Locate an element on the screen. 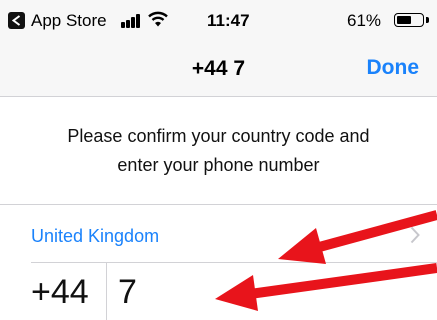 The width and height of the screenshot is (437, 320). signal-bars-icon is located at coordinates (131, 21).